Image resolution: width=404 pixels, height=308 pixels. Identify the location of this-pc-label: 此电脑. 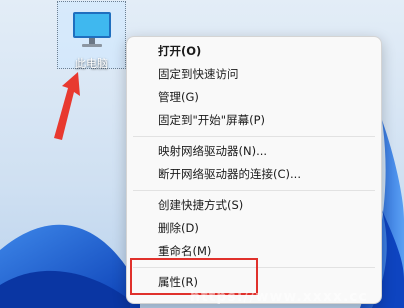
(91, 63).